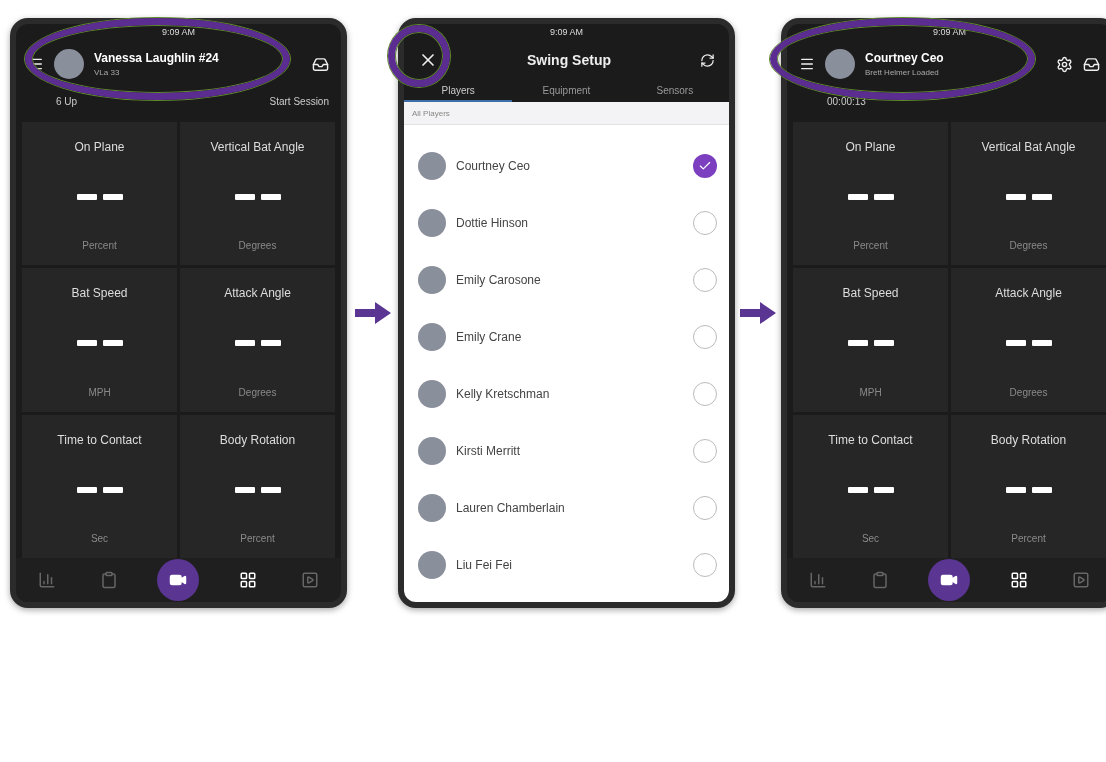 The image size is (1106, 762). Describe the element at coordinates (902, 72) in the screenshot. I see `player-subtitle: Brett Helmer Loaded` at that location.